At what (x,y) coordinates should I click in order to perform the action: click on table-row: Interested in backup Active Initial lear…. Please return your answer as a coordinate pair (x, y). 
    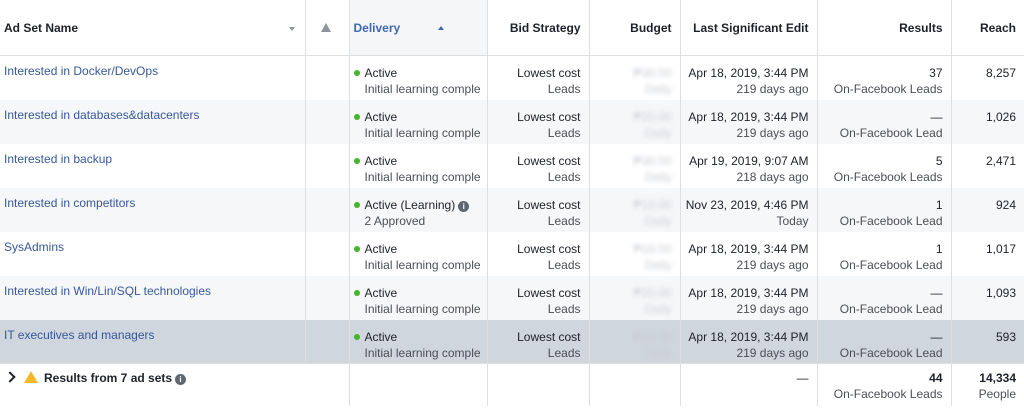
    Looking at the image, I should click on (512, 165).